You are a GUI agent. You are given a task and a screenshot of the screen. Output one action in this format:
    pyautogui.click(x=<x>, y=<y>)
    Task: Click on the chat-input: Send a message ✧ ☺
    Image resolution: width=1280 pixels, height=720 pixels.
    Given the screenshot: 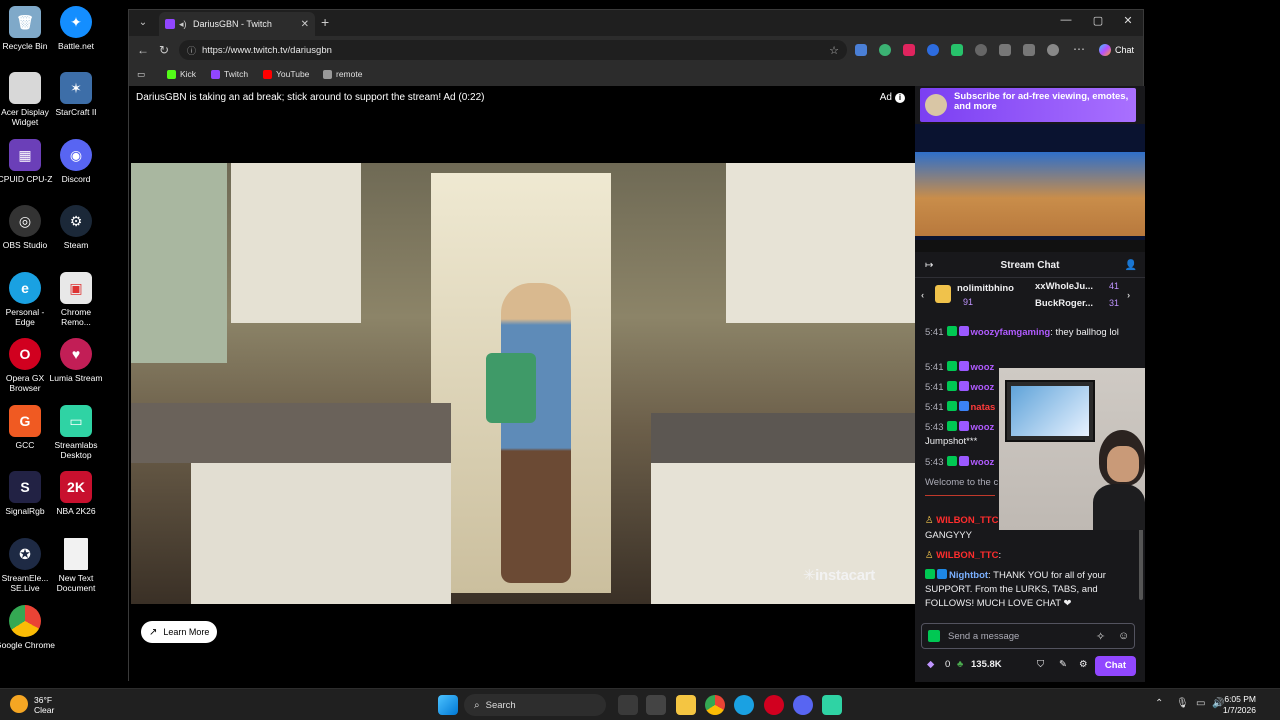 What is the action you would take?
    pyautogui.click(x=1028, y=636)
    